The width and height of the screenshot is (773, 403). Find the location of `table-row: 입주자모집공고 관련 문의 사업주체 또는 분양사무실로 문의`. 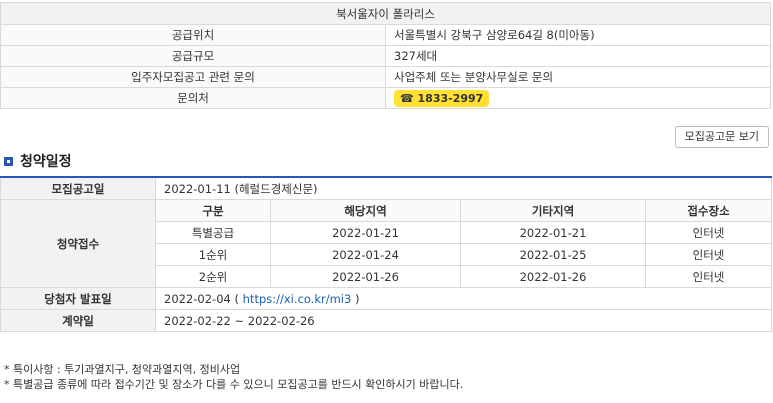

table-row: 입주자모집공고 관련 문의 사업주체 또는 분양사무실로 문의 is located at coordinates (385, 77).